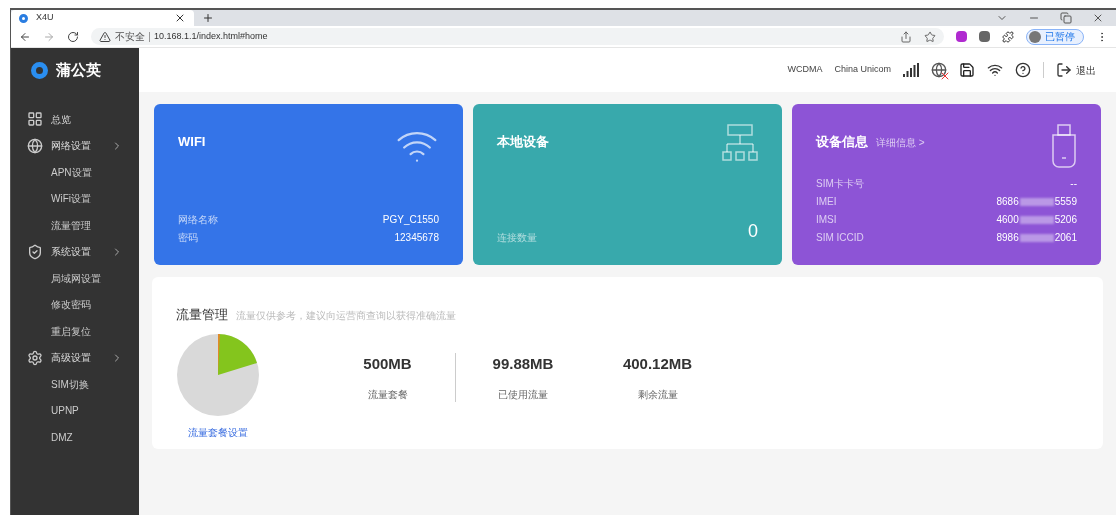 Image resolution: width=1116 pixels, height=515 pixels. I want to click on logo-icon, so click(39, 70).